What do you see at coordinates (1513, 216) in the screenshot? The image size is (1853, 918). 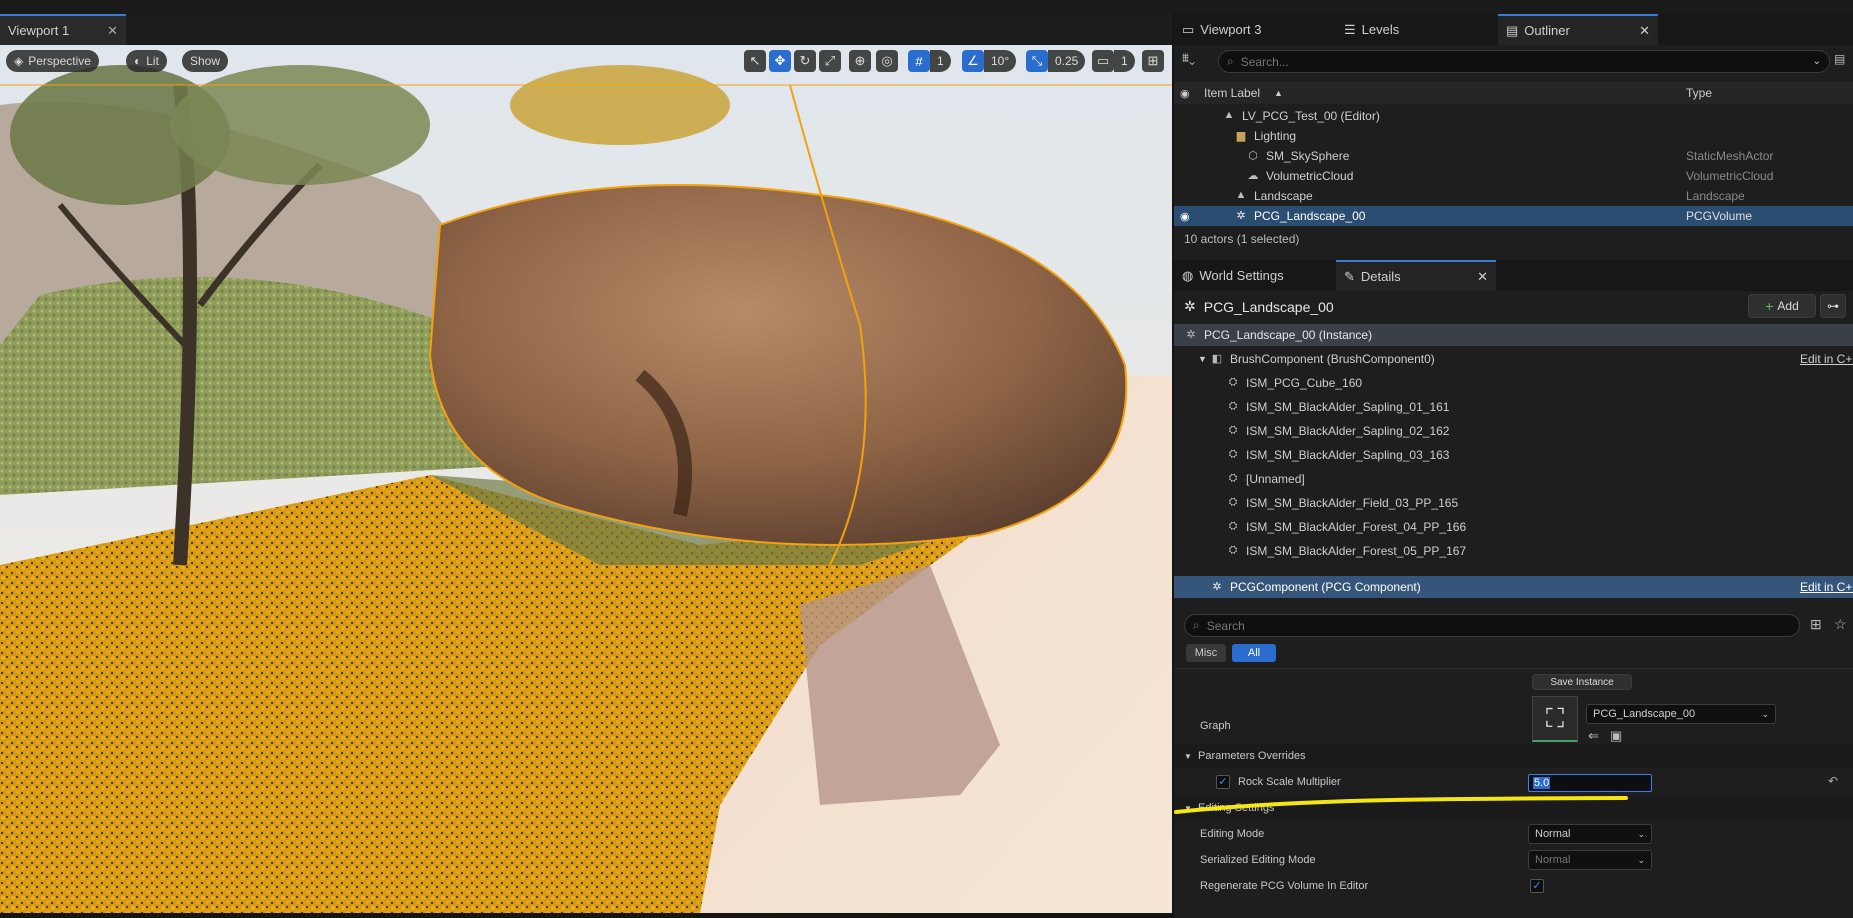 I see `list-item-selected: ◉ ✲ PCG_Landscape_00 PCGVolume` at bounding box center [1513, 216].